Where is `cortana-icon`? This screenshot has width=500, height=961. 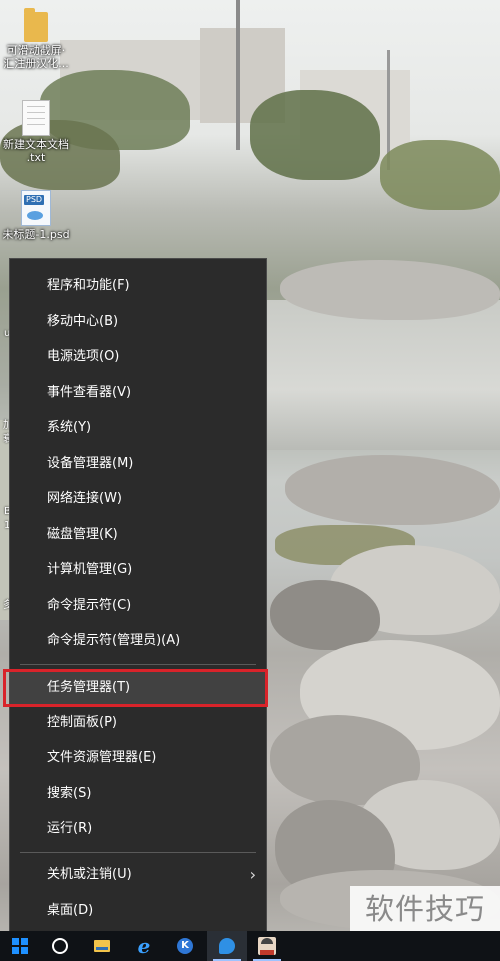 cortana-icon is located at coordinates (60, 946).